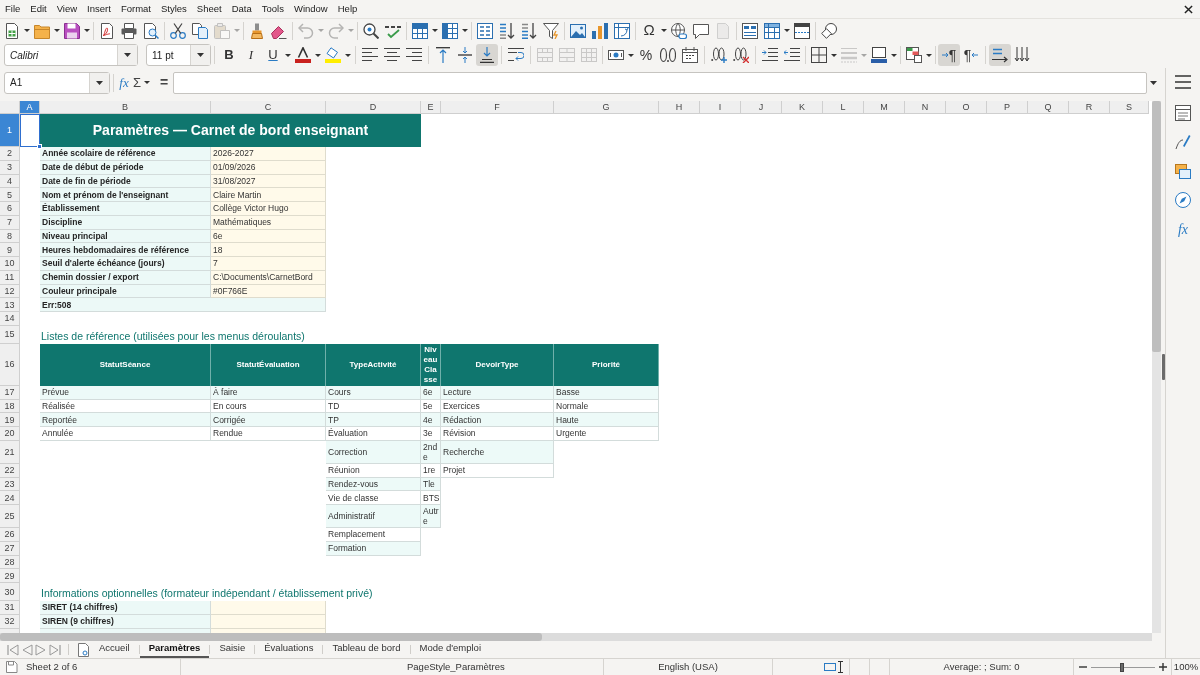 Image resolution: width=1200 pixels, height=675 pixels. Describe the element at coordinates (690, 55) in the screenshot. I see `date-format-button` at that location.